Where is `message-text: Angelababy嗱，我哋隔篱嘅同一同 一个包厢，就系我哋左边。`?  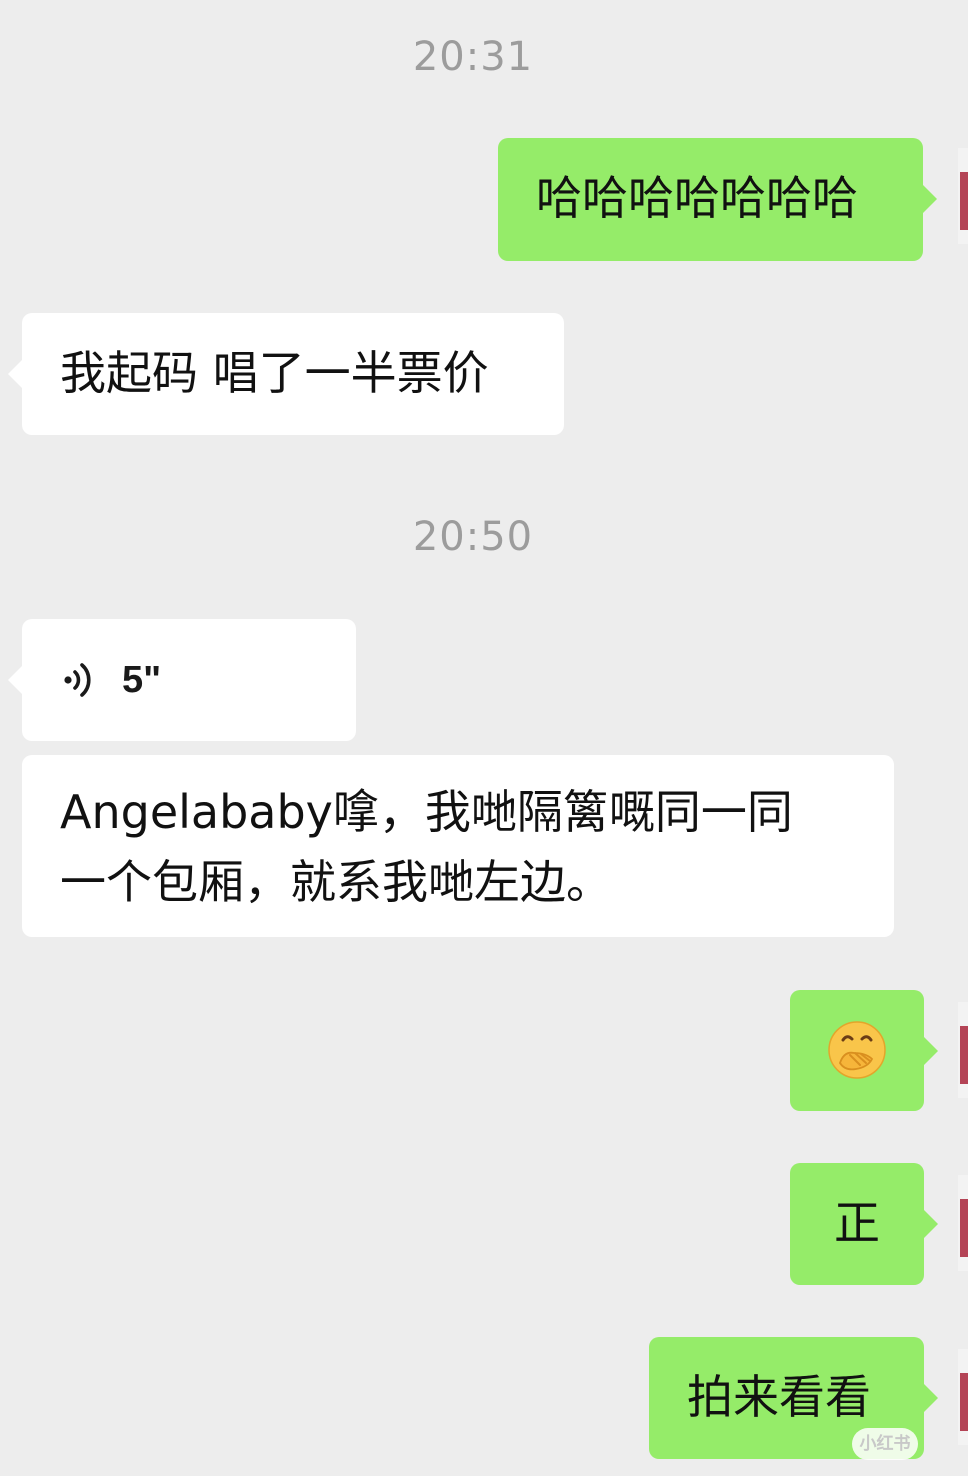
message-text: Angelababy嗱，我哋隔篱嘅同一同 一个包厢，就系我哋左边。 is located at coordinates (426, 847).